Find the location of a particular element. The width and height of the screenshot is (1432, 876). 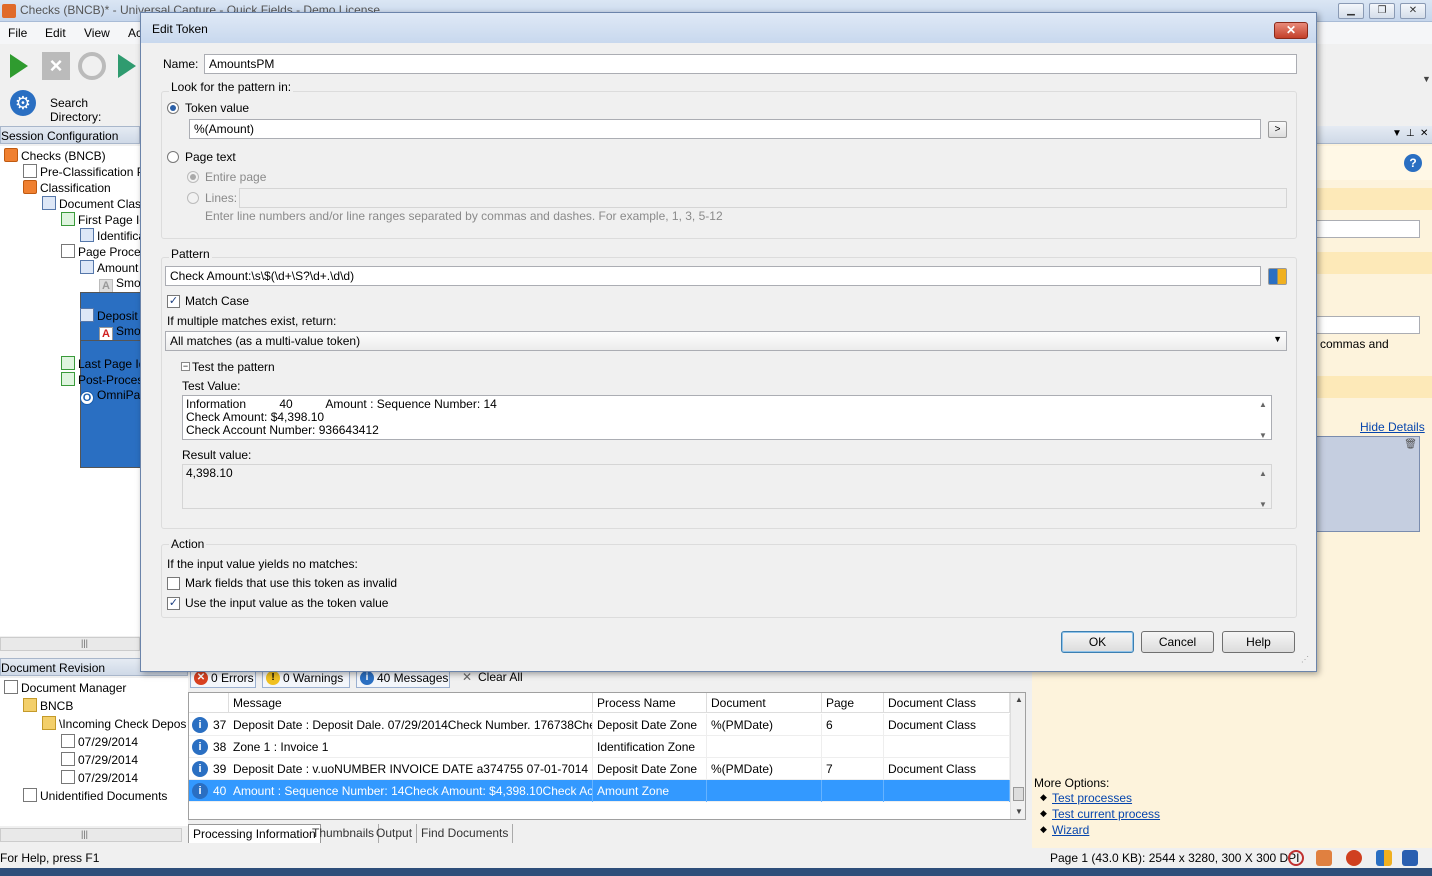

token-value-radio is located at coordinates (173, 108).